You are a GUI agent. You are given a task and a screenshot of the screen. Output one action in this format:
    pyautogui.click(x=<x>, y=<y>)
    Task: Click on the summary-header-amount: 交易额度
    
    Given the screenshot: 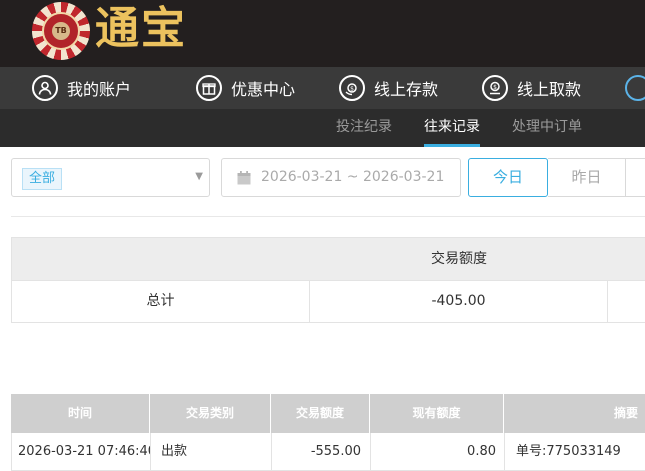 What is the action you would take?
    pyautogui.click(x=459, y=259)
    